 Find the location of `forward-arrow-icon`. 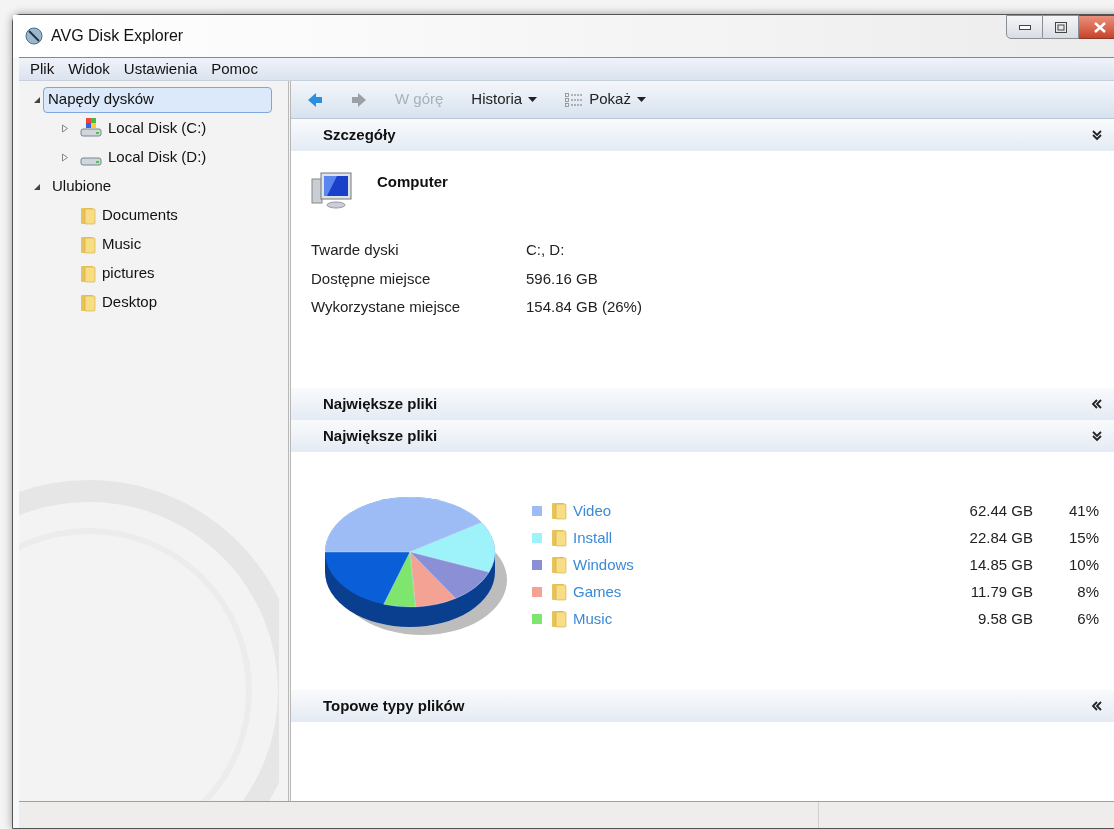

forward-arrow-icon is located at coordinates (359, 99).